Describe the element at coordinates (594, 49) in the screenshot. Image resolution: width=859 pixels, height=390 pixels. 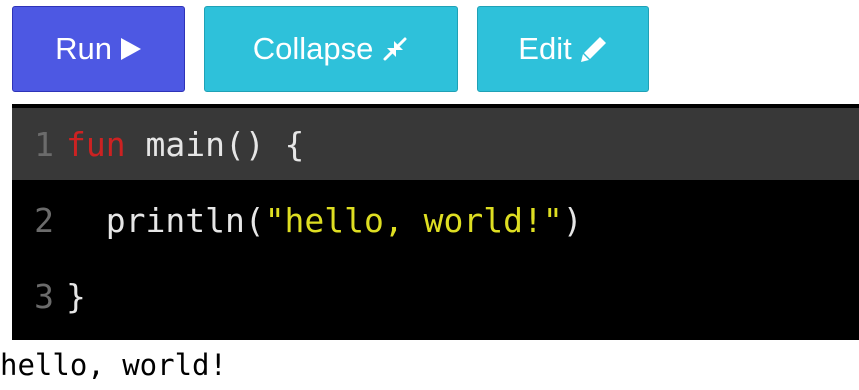
I see `pencil-icon` at that location.